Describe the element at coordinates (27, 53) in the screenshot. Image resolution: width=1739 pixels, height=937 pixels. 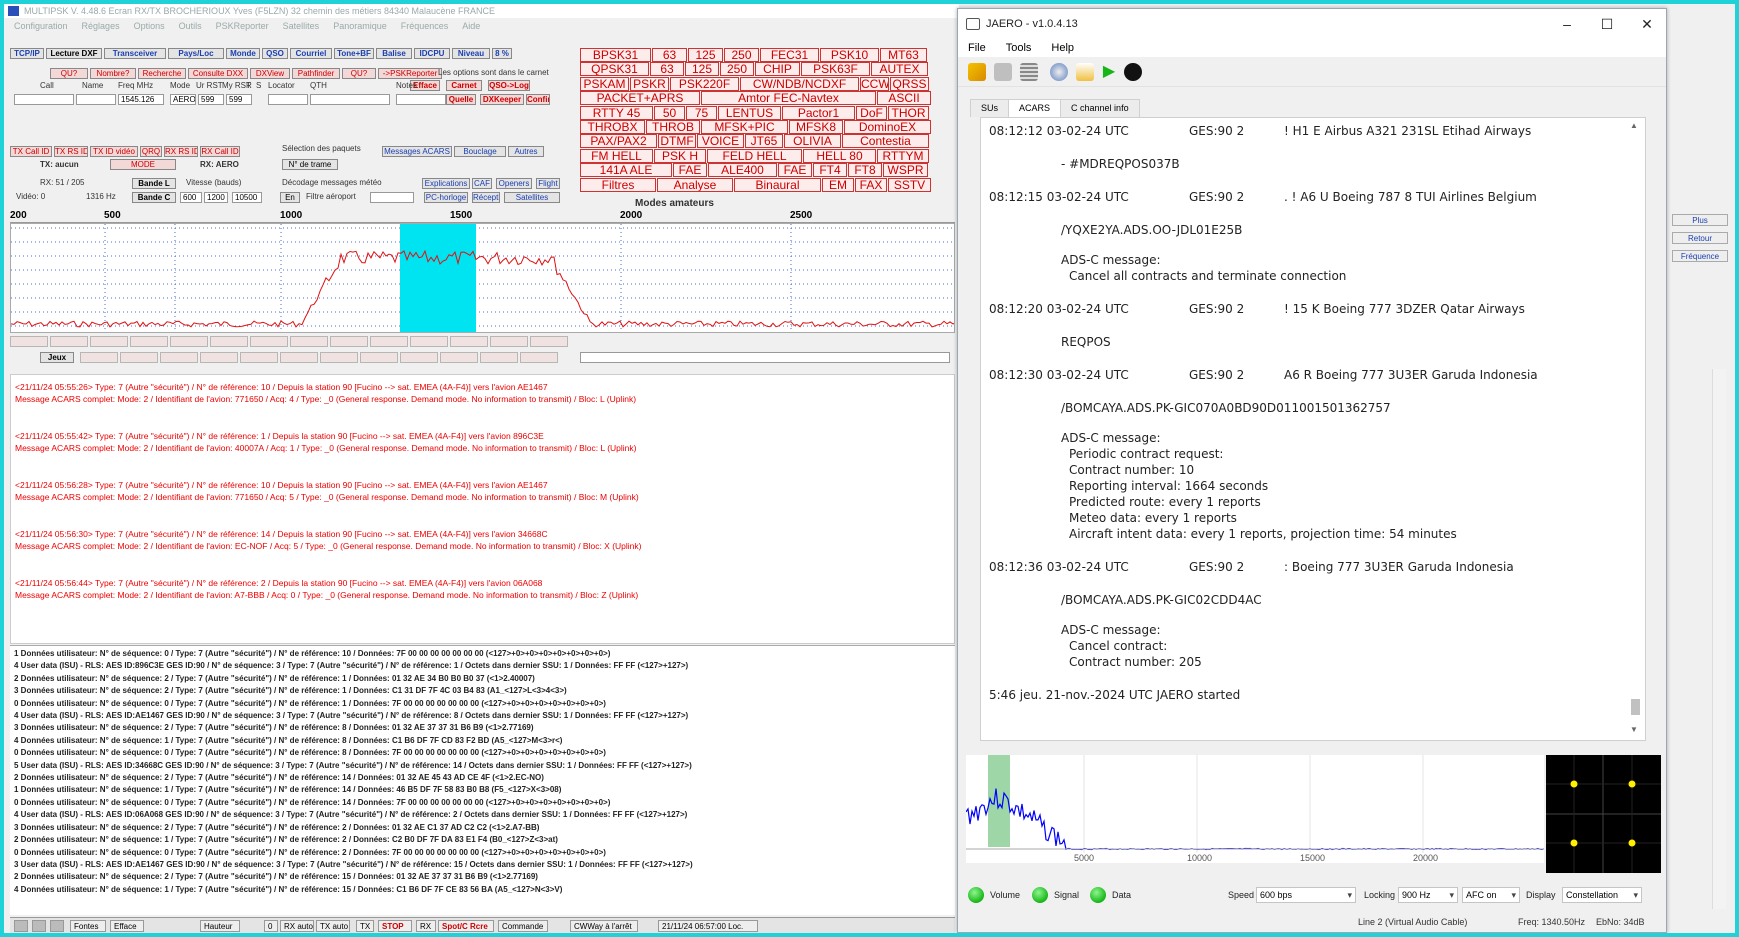
I see `toolbar1-button-0: TCP/IP` at that location.